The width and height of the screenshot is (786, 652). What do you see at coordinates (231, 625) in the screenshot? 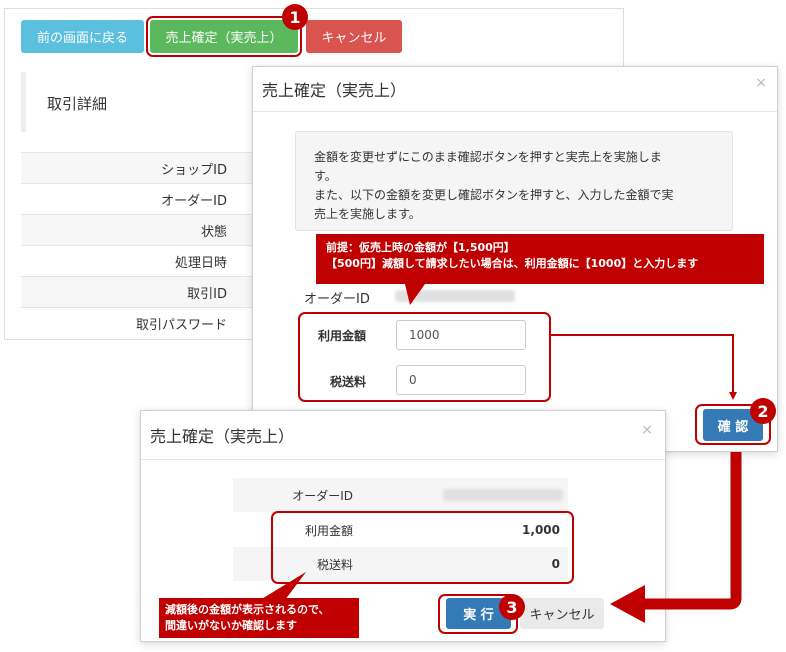
I see `callout-line: 間違いがないか確認します` at bounding box center [231, 625].